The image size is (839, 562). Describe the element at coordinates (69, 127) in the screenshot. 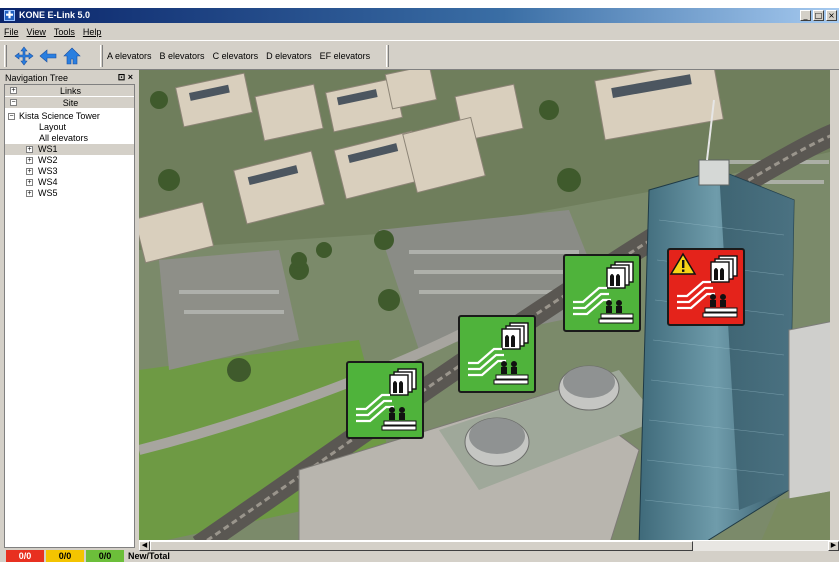

I see `tree-item-layout: Layout` at that location.